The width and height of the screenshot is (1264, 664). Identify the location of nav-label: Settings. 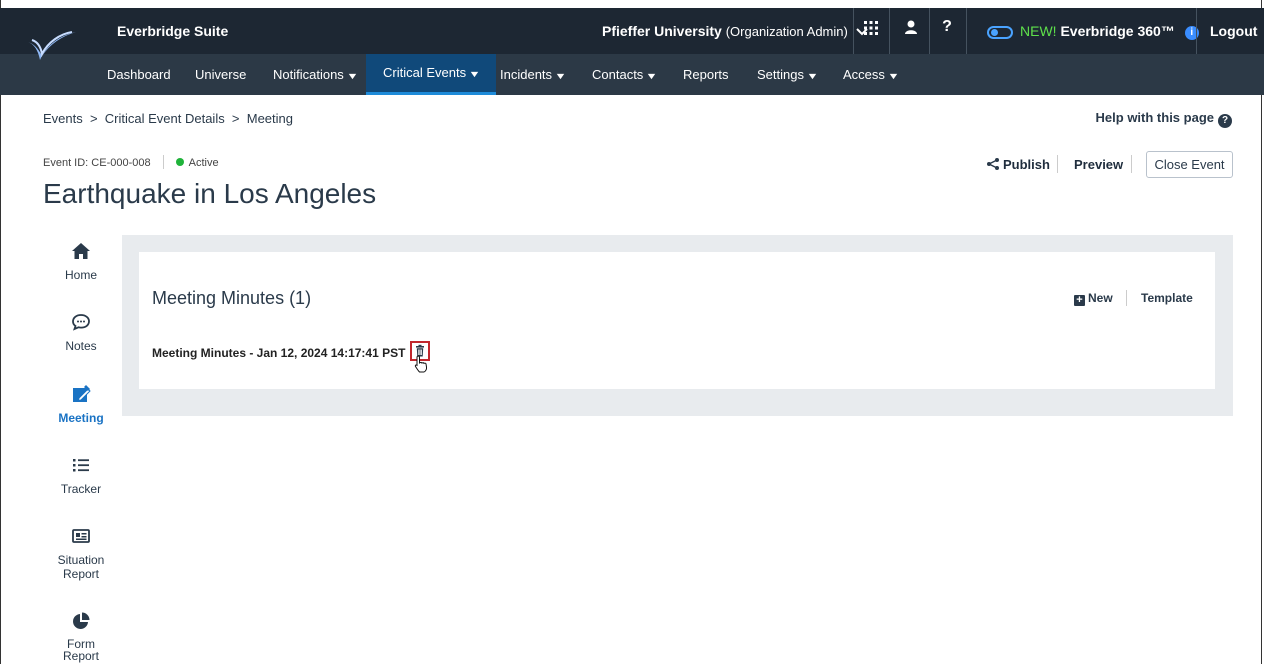
(780, 74).